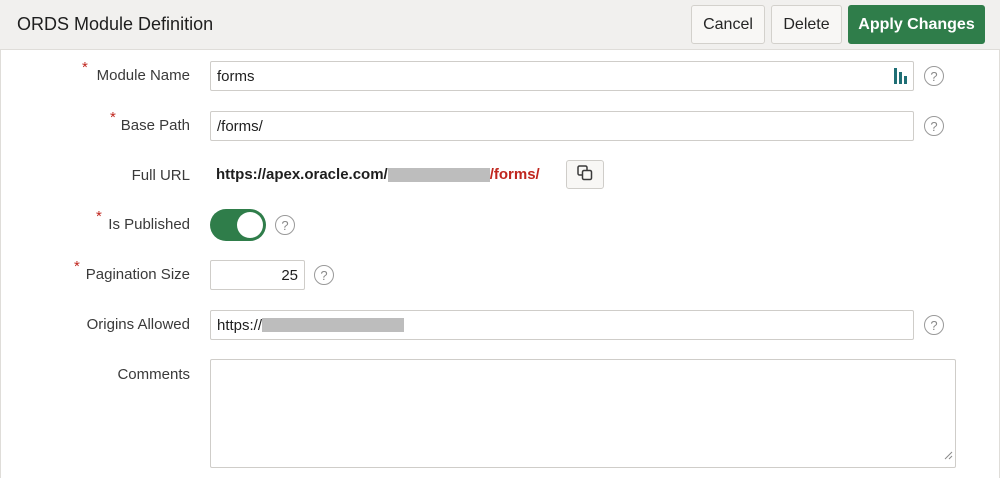  I want to click on copy-url-button, so click(585, 174).